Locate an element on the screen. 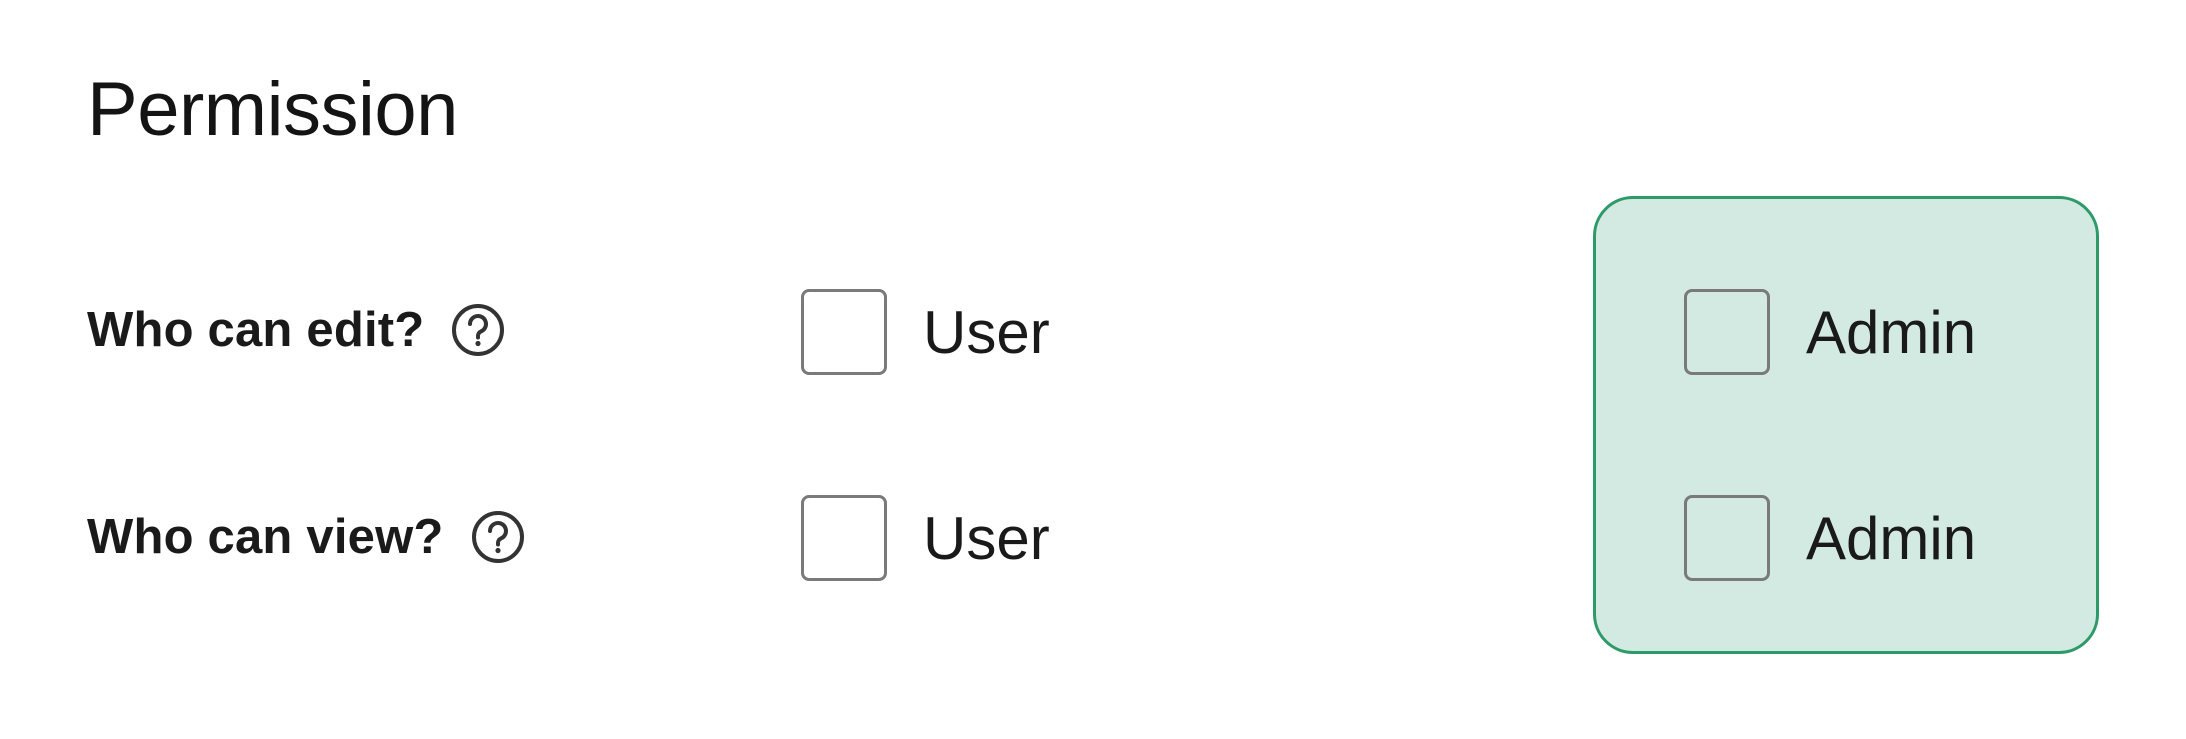 The image size is (2186, 739). view-admin-option: Admin is located at coordinates (1830, 538).